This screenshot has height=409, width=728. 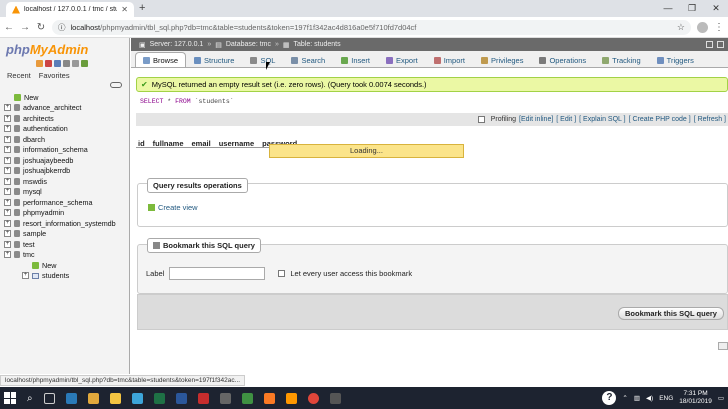 What do you see at coordinates (60, 118) in the screenshot?
I see `sidebar-item: + architects` at bounding box center [60, 118].